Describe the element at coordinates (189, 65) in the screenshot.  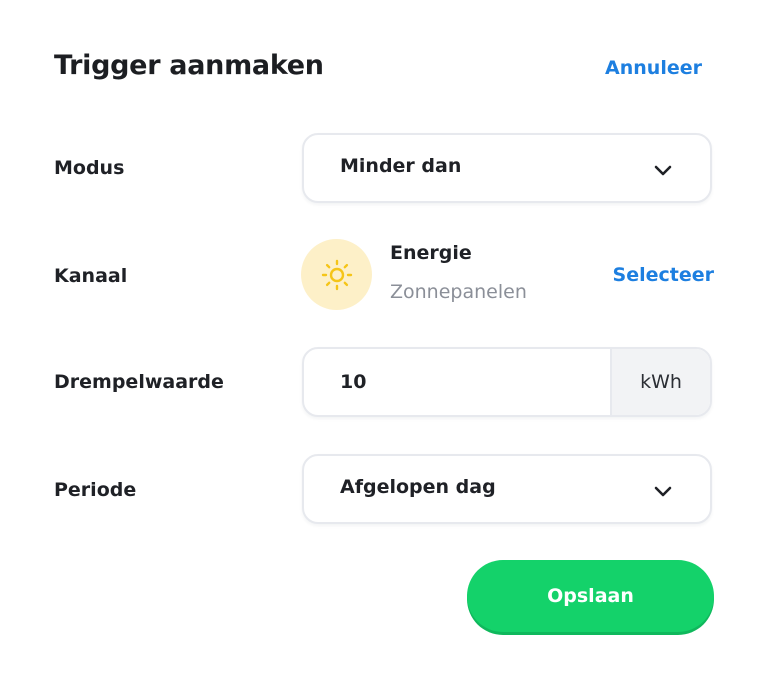
I see `page-title: Trigger aanmaken` at that location.